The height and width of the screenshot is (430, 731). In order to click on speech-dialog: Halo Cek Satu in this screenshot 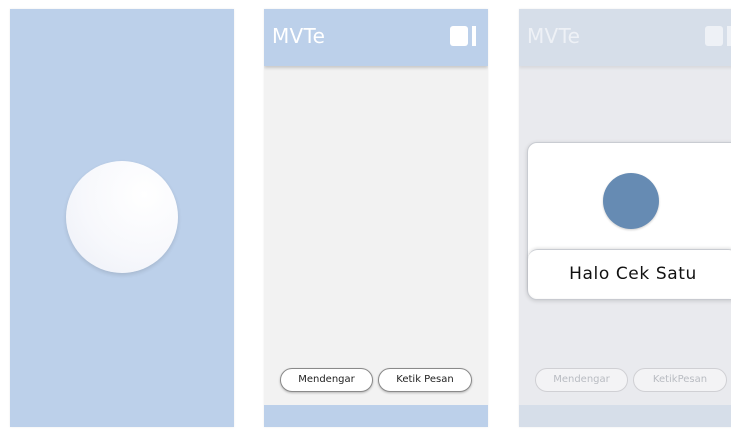, I will do `click(629, 221)`.